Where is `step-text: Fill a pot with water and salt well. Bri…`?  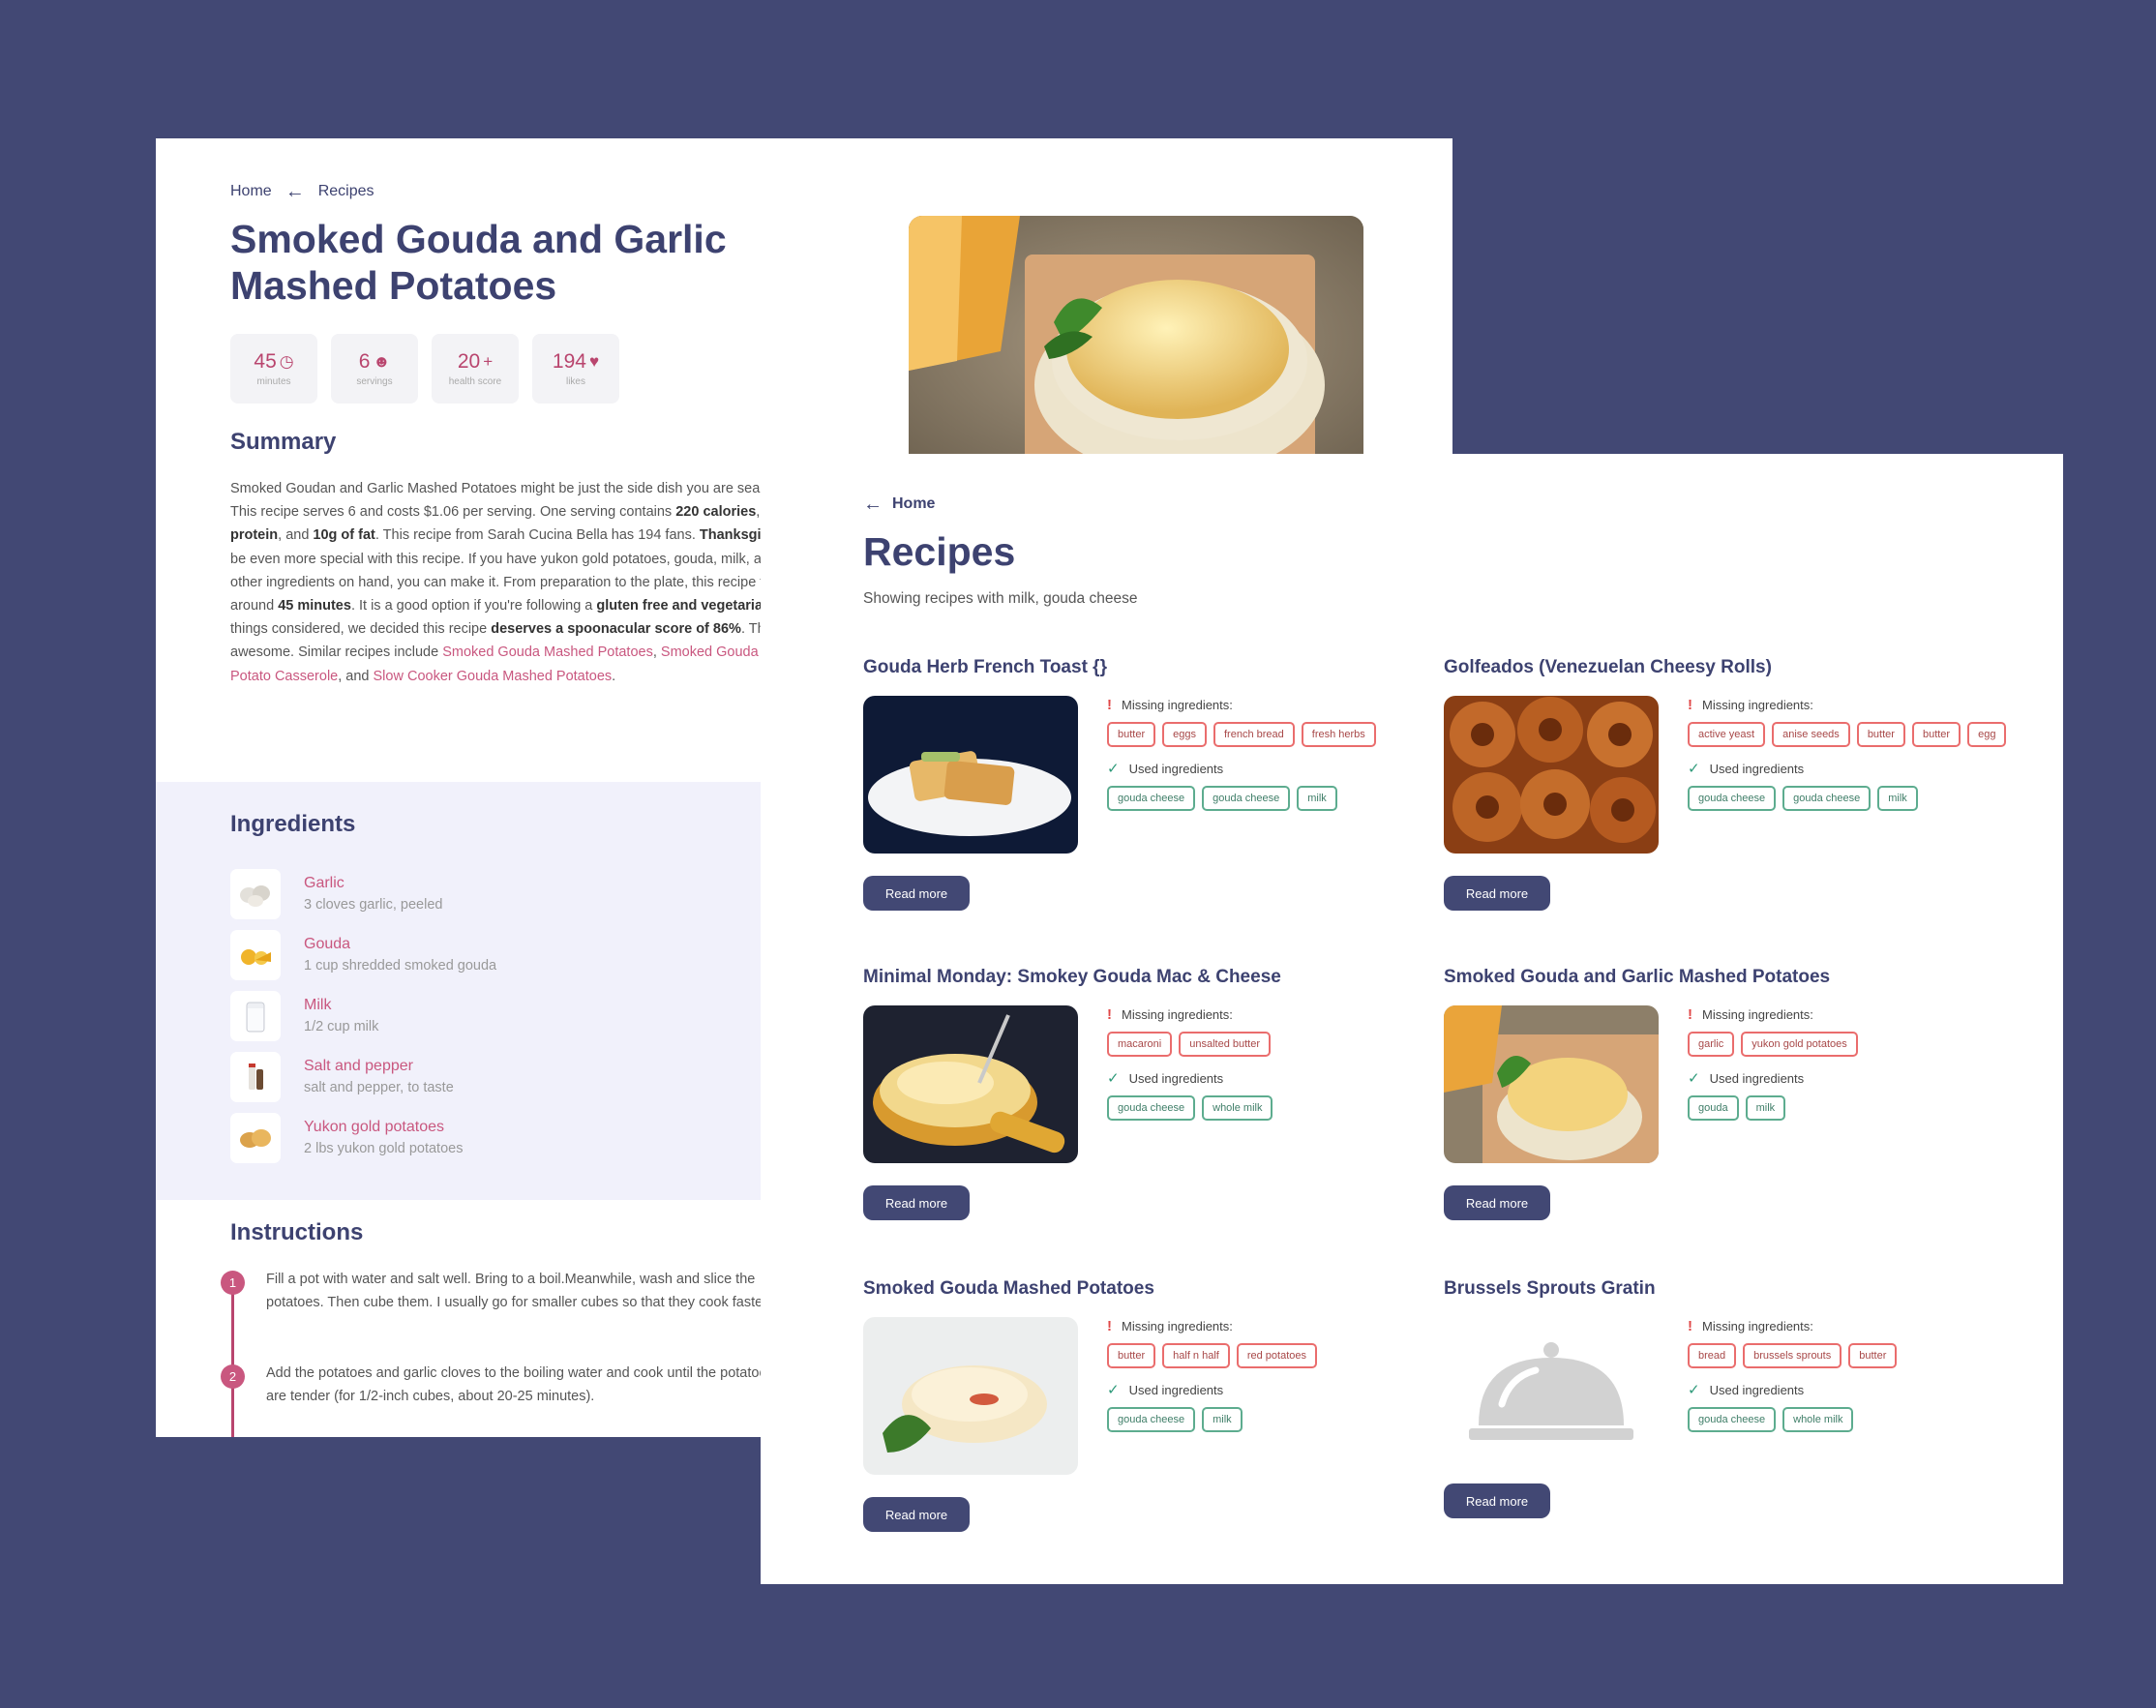 step-text: Fill a pot with water and salt well. Bri… is located at coordinates (518, 1291).